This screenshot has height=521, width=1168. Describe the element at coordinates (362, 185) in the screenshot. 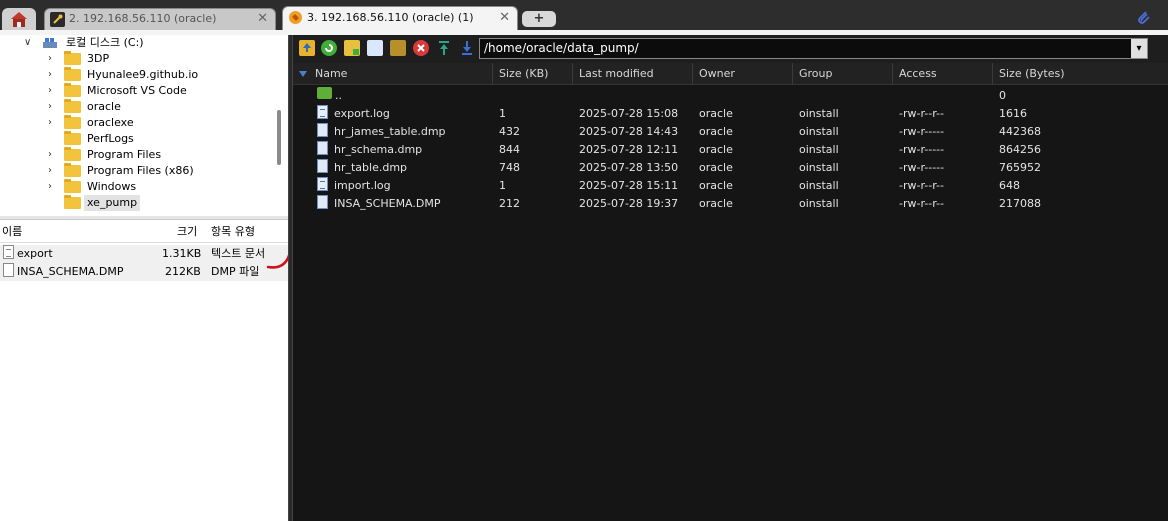

I see `cell-name: import.log` at that location.